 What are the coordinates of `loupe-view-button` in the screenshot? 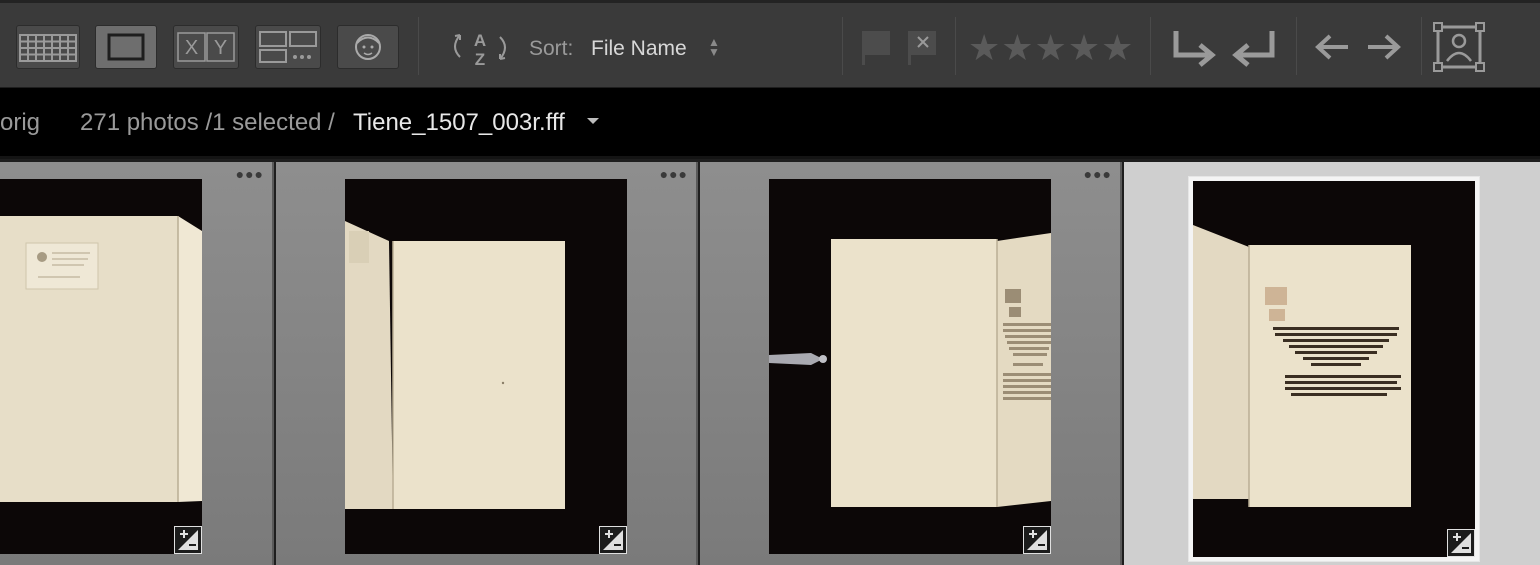 It's located at (126, 47).